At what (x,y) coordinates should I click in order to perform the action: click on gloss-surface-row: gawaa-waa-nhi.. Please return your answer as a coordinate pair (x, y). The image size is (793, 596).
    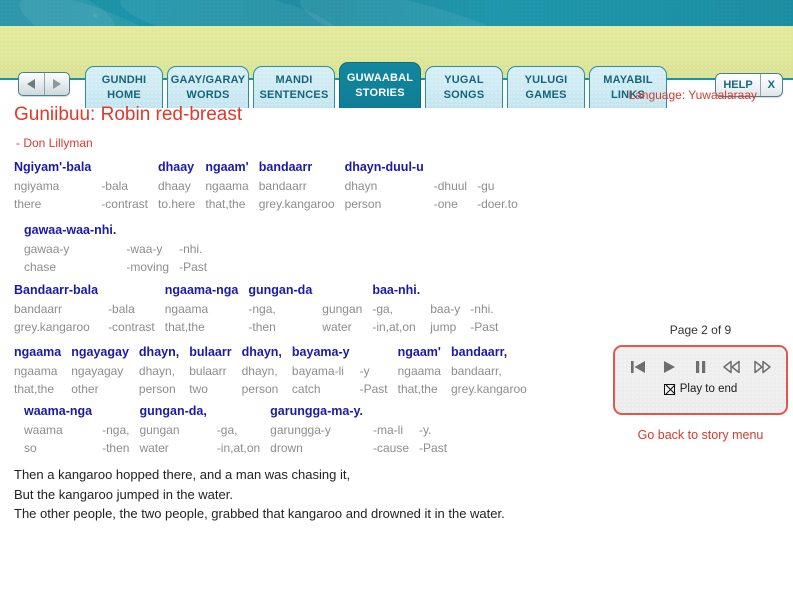
    Looking at the image, I should click on (120, 230).